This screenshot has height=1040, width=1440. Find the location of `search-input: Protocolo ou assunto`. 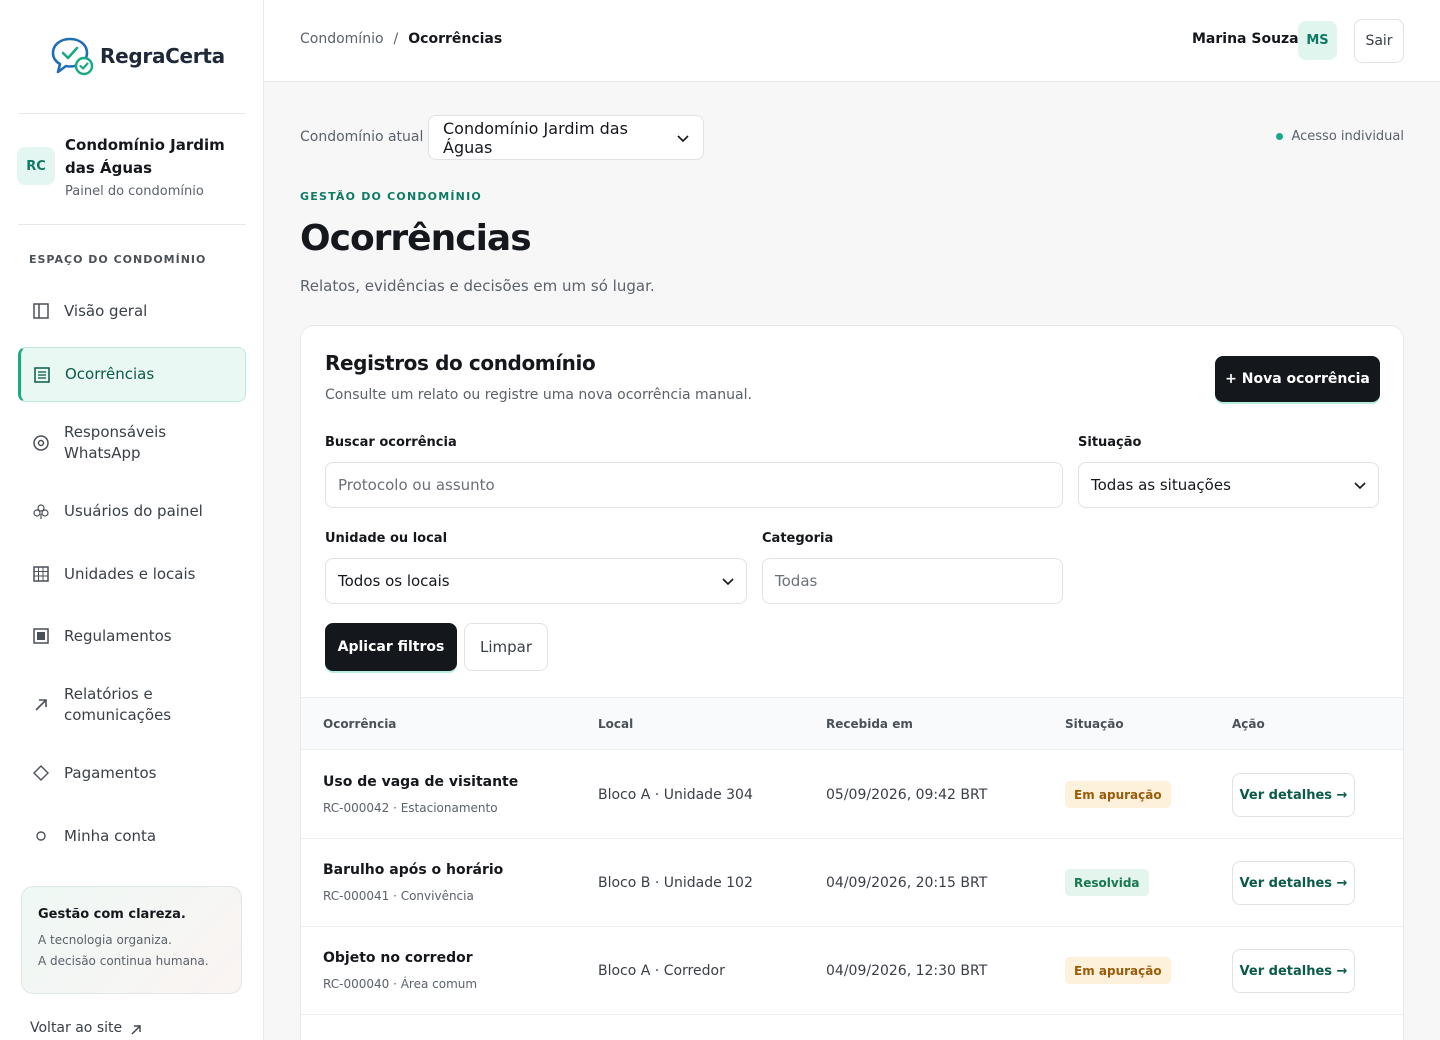

search-input: Protocolo ou assunto is located at coordinates (694, 485).